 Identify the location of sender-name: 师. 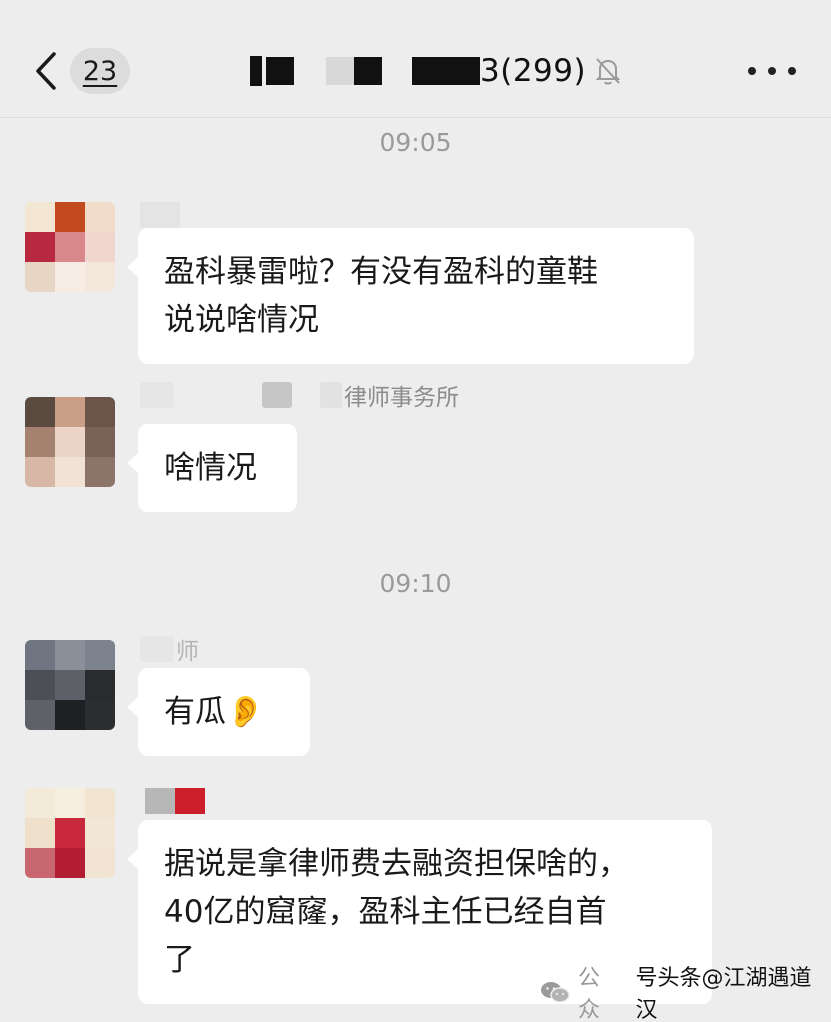
(169, 649).